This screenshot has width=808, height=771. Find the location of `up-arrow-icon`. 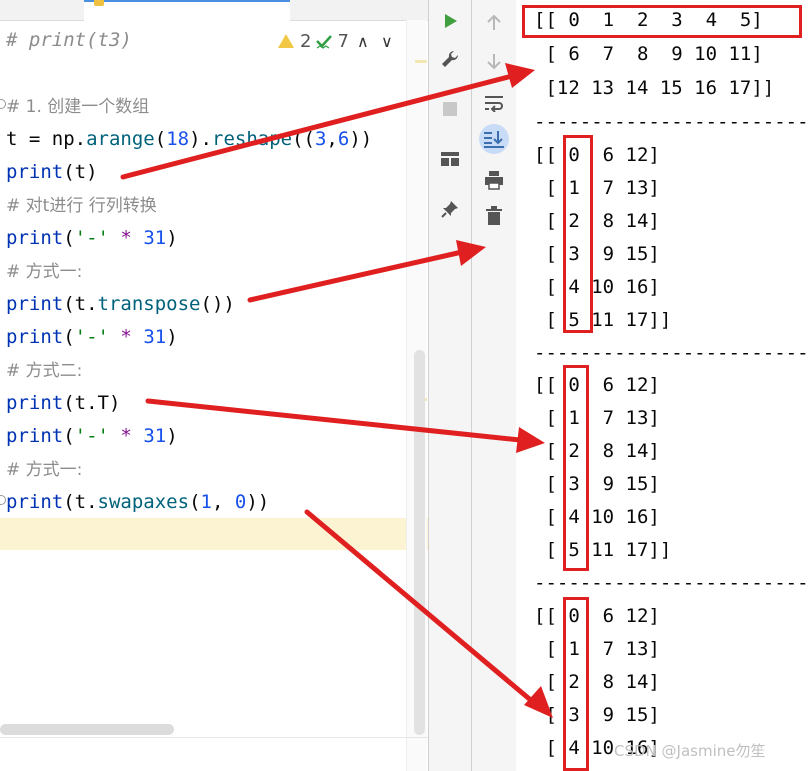

up-arrow-icon is located at coordinates (494, 22).